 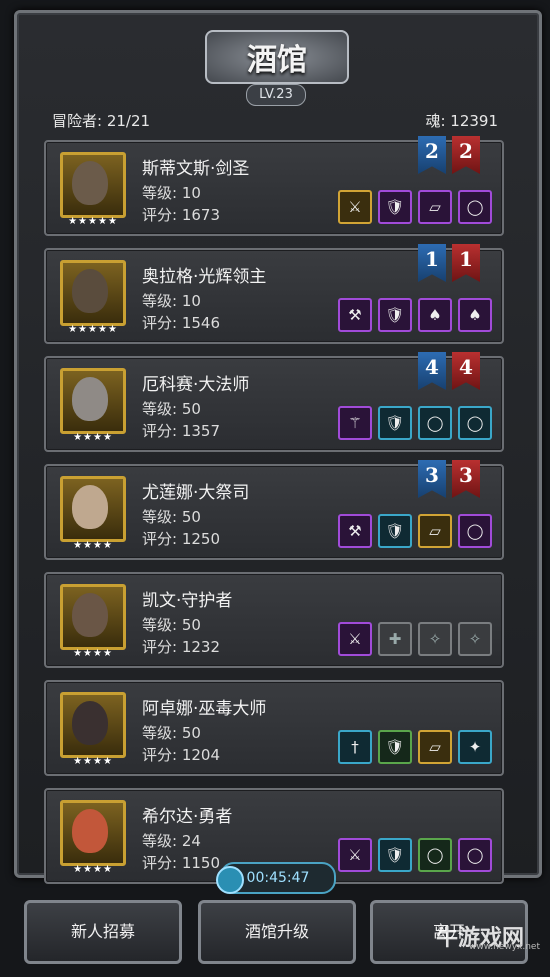 What do you see at coordinates (415, 747) in the screenshot?
I see `gear-slots: † 🛡 ▱ ✦` at bounding box center [415, 747].